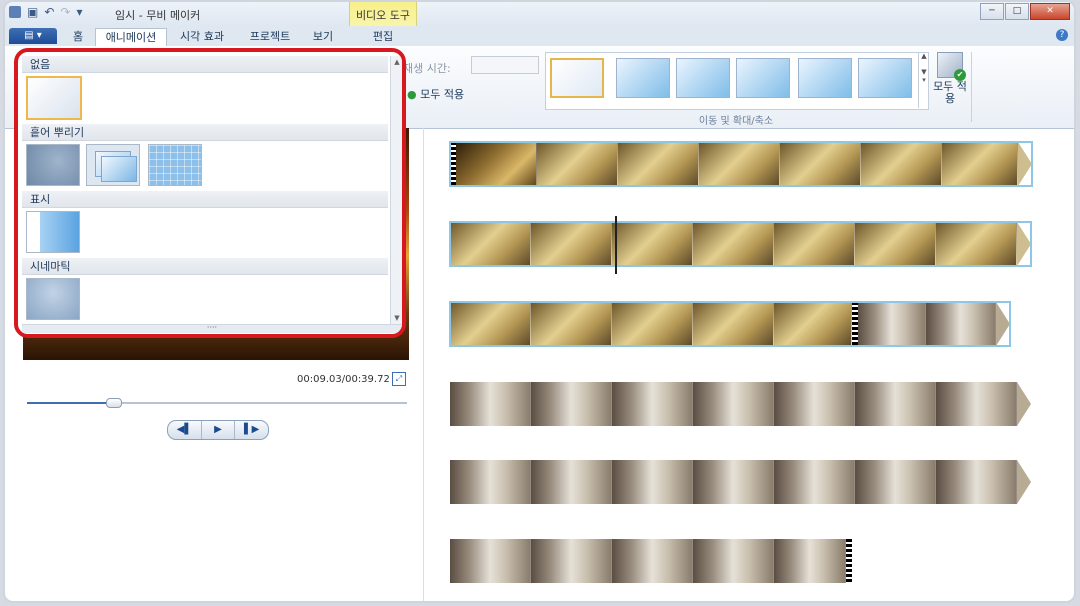  What do you see at coordinates (251, 430) in the screenshot?
I see `next-frame-button: ▌▶` at bounding box center [251, 430].